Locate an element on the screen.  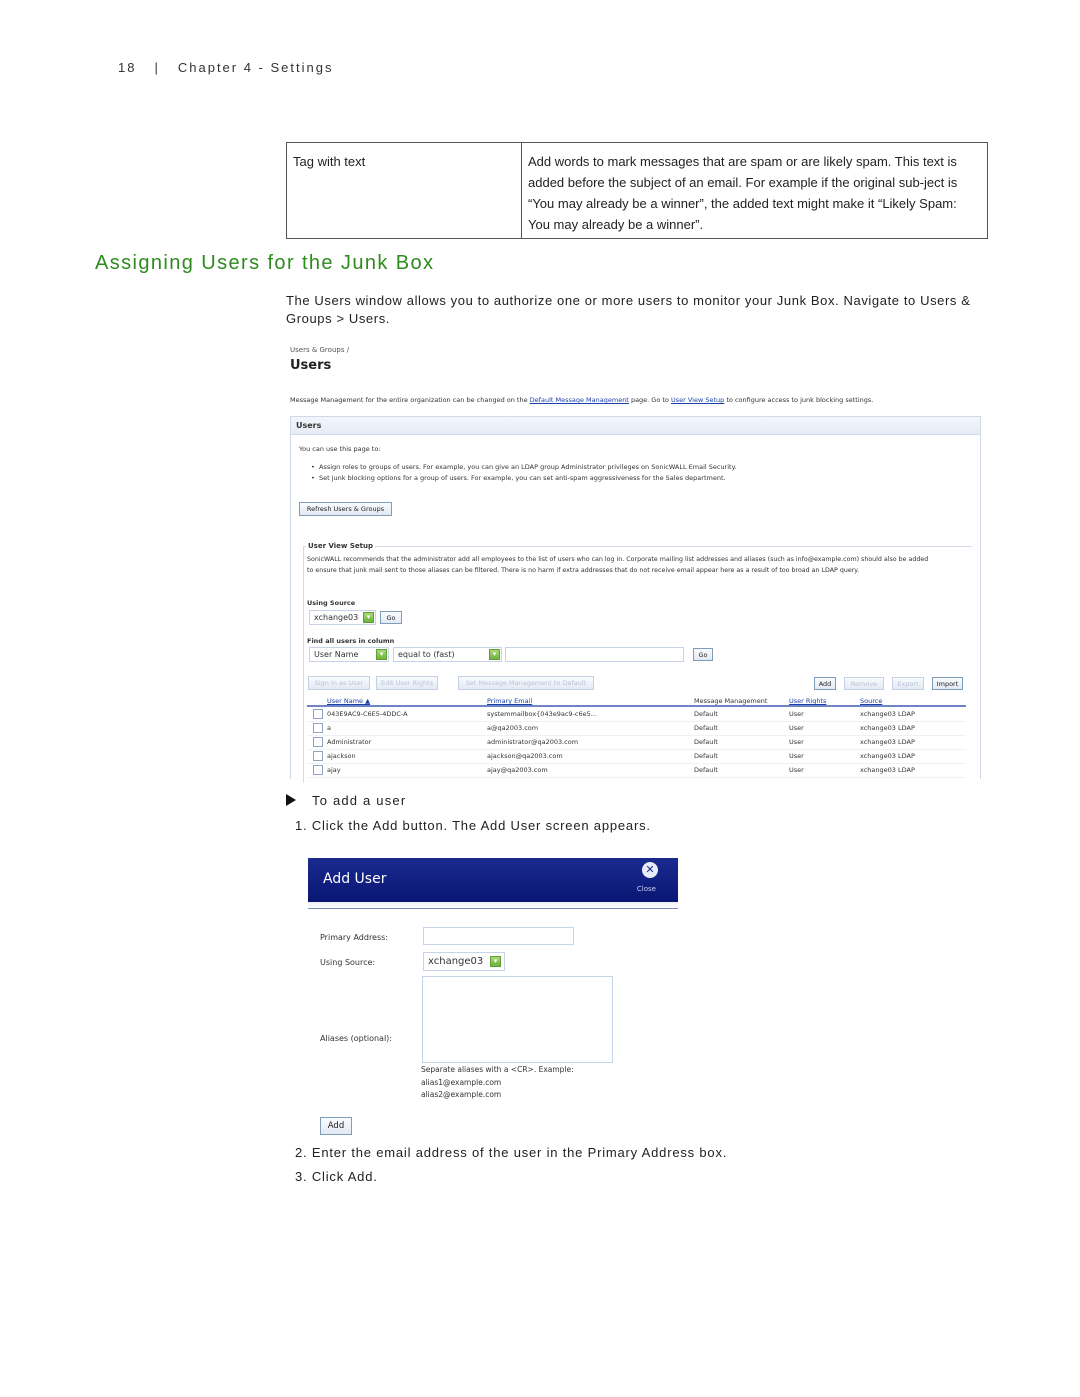
using-source-label: Using Source: is located at coordinates (348, 962).